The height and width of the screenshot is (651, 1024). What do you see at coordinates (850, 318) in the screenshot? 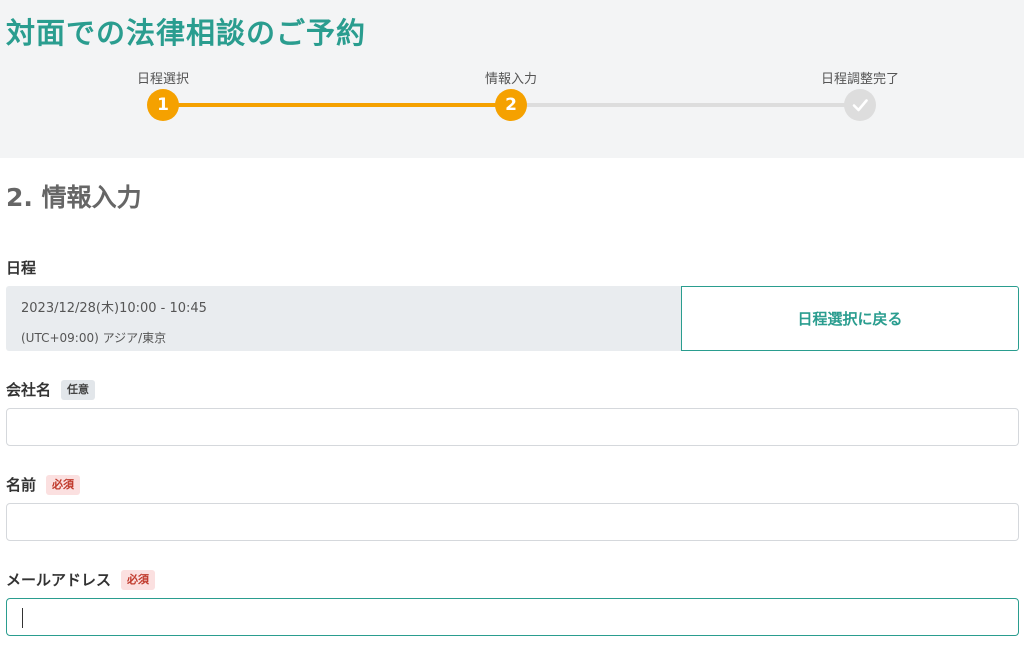
I see `back-to-schedule-button: 日程選択に戻る` at bounding box center [850, 318].